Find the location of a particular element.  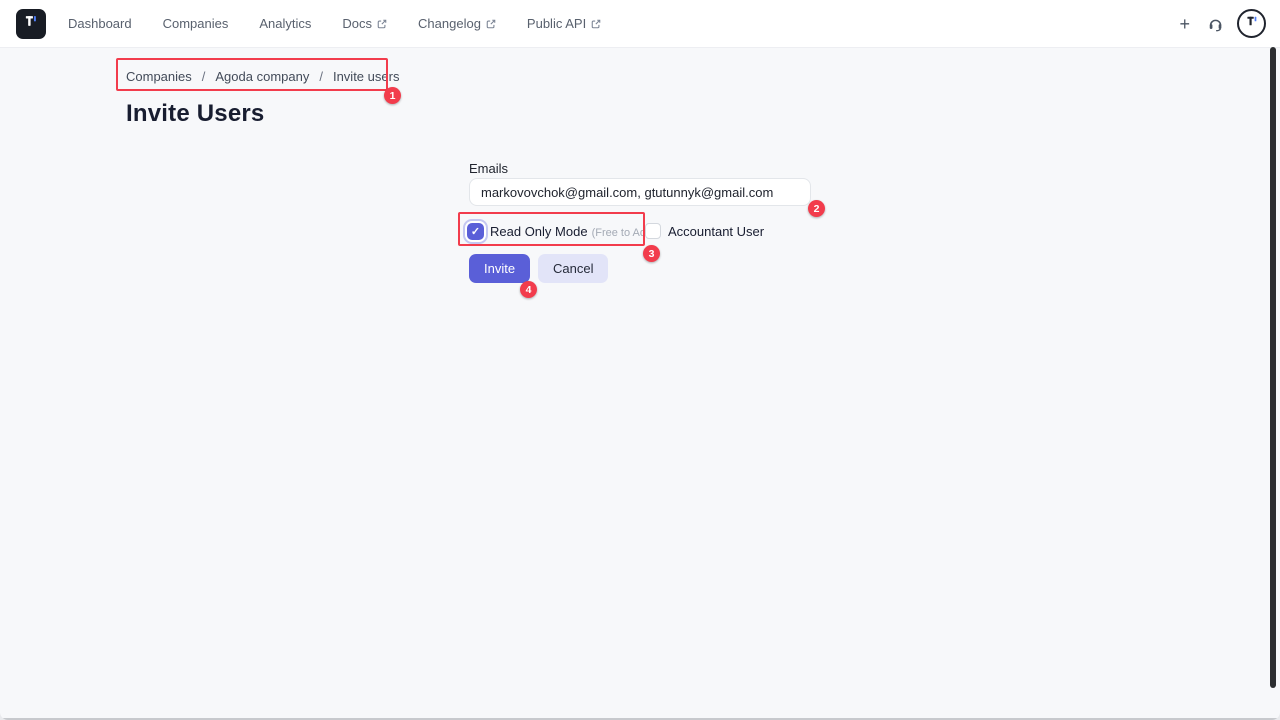

add-button: + is located at coordinates (1184, 24).